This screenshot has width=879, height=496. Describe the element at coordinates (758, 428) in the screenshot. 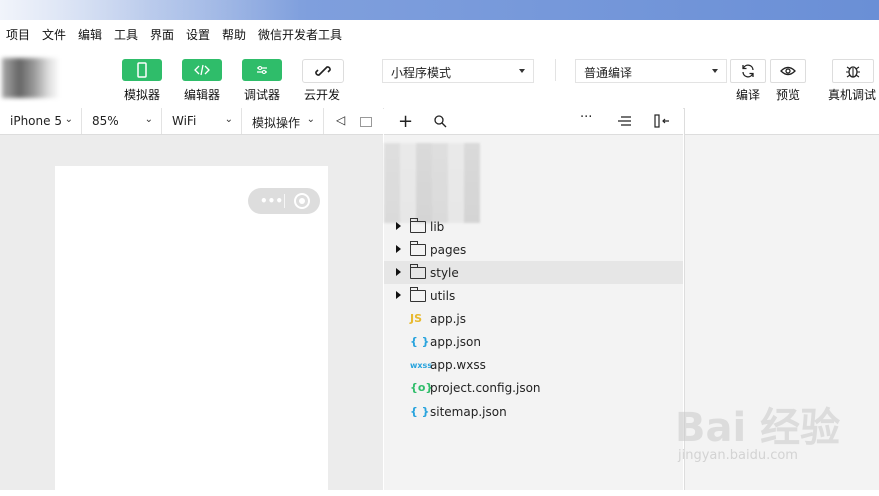

I see `watermark-logo: Bai 经验` at that location.